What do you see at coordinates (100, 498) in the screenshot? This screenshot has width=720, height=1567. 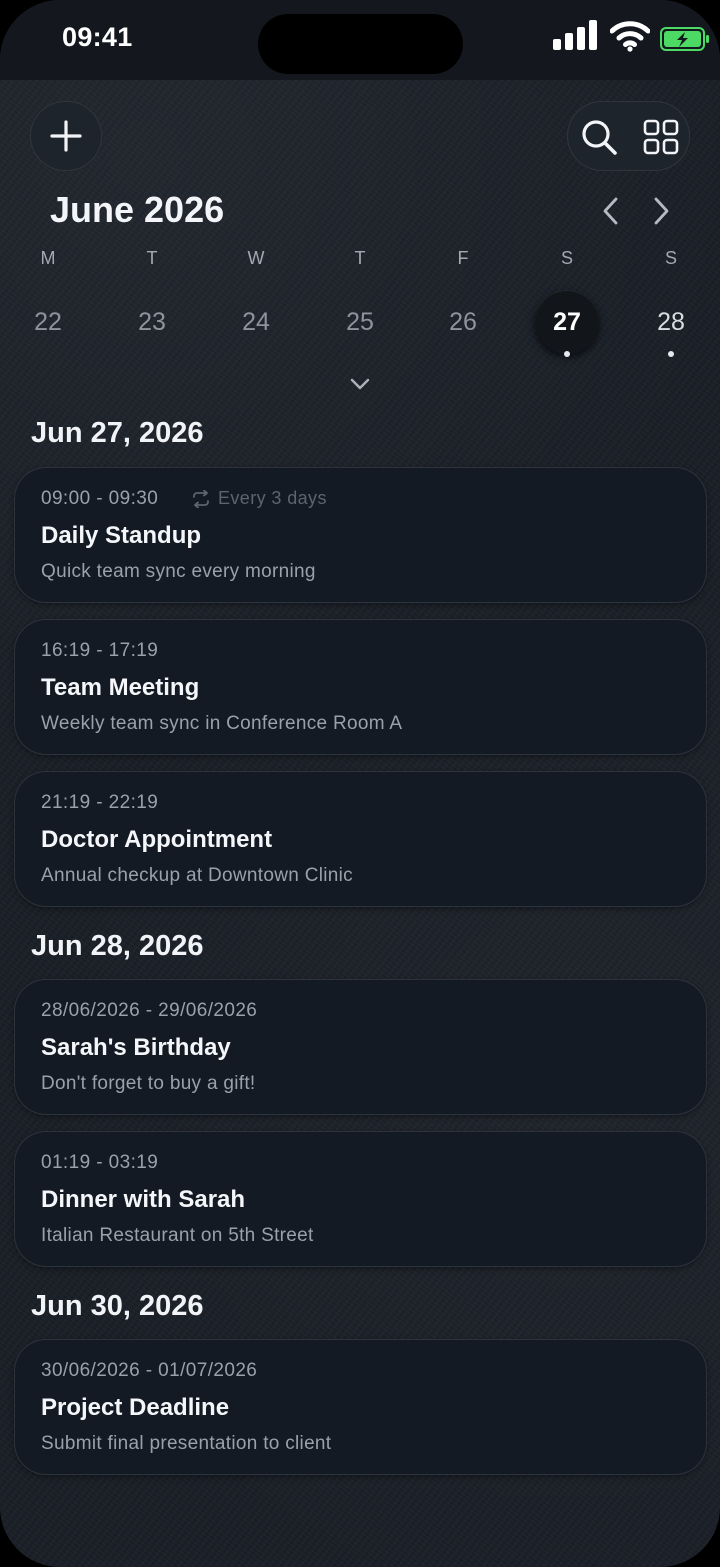 I see `event-time: 09:00 - 09:30` at bounding box center [100, 498].